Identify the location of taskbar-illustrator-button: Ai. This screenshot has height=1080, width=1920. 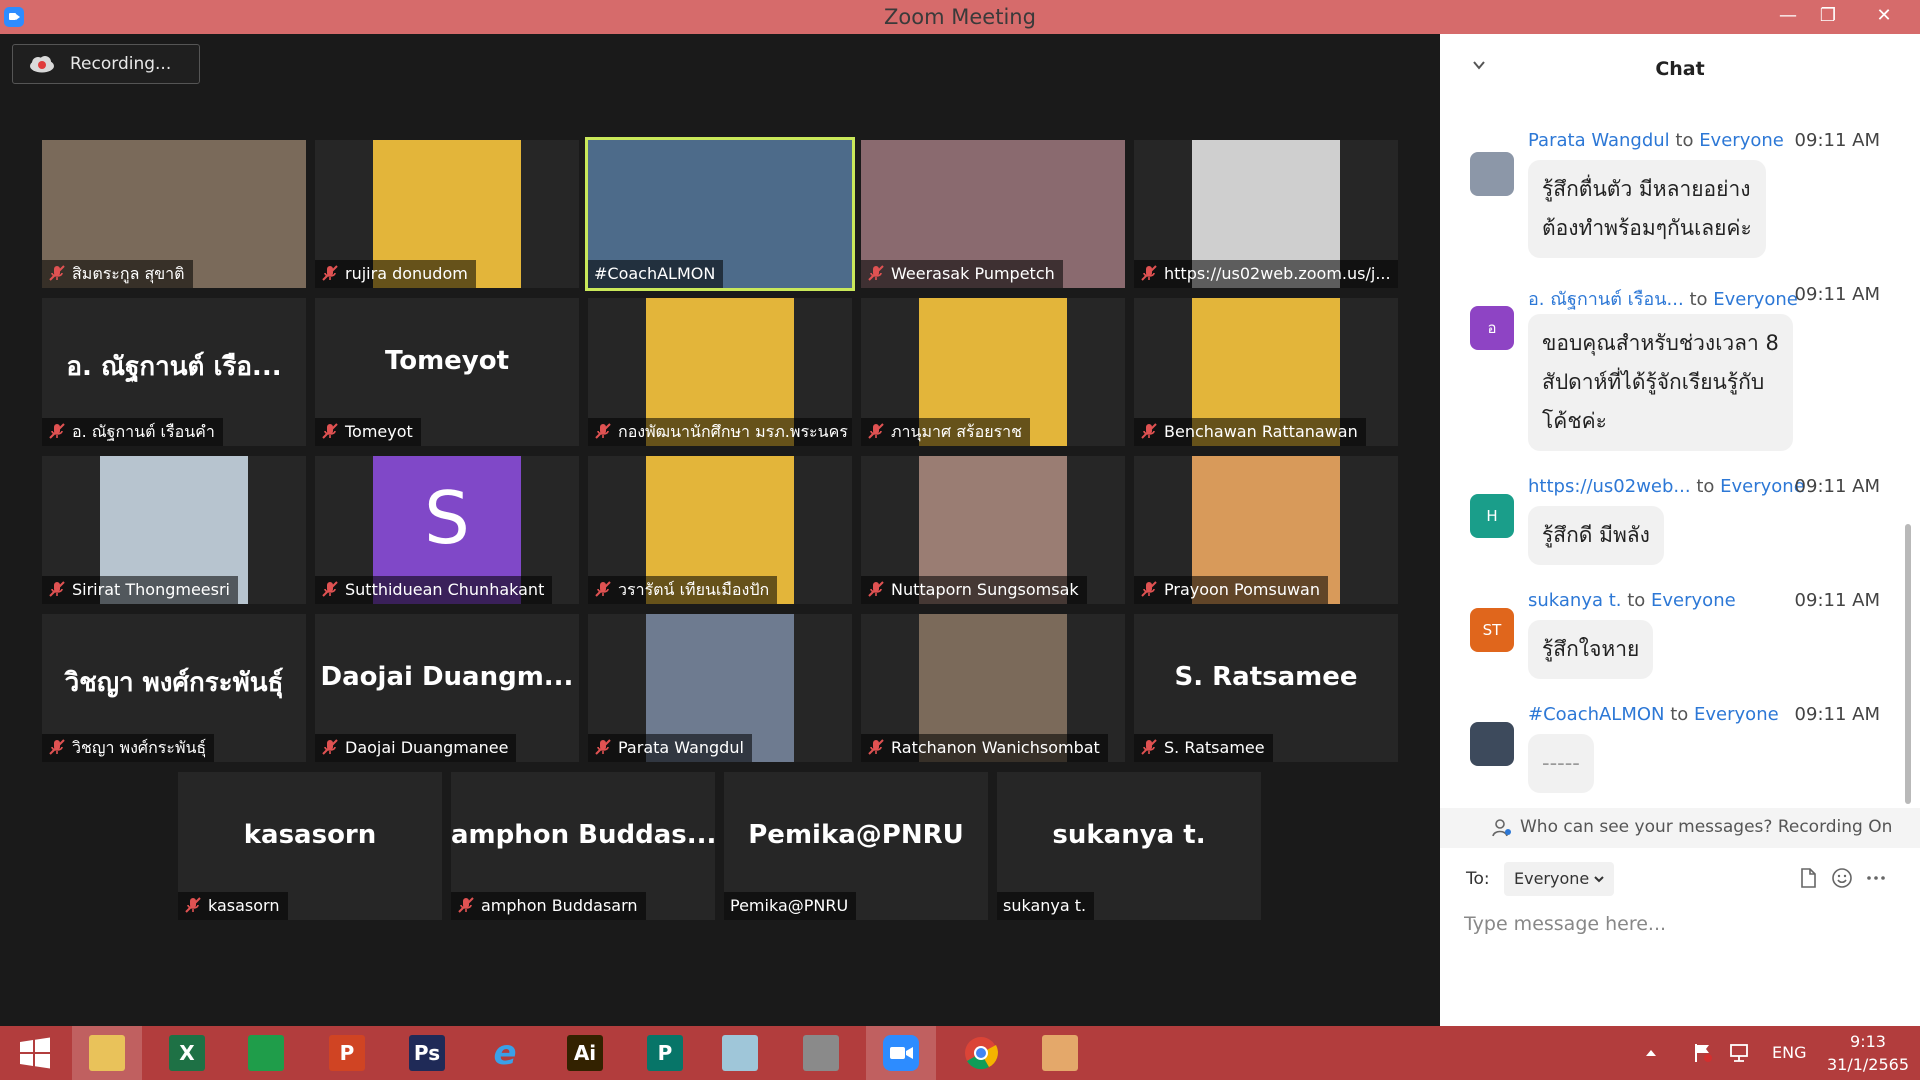
(585, 1053).